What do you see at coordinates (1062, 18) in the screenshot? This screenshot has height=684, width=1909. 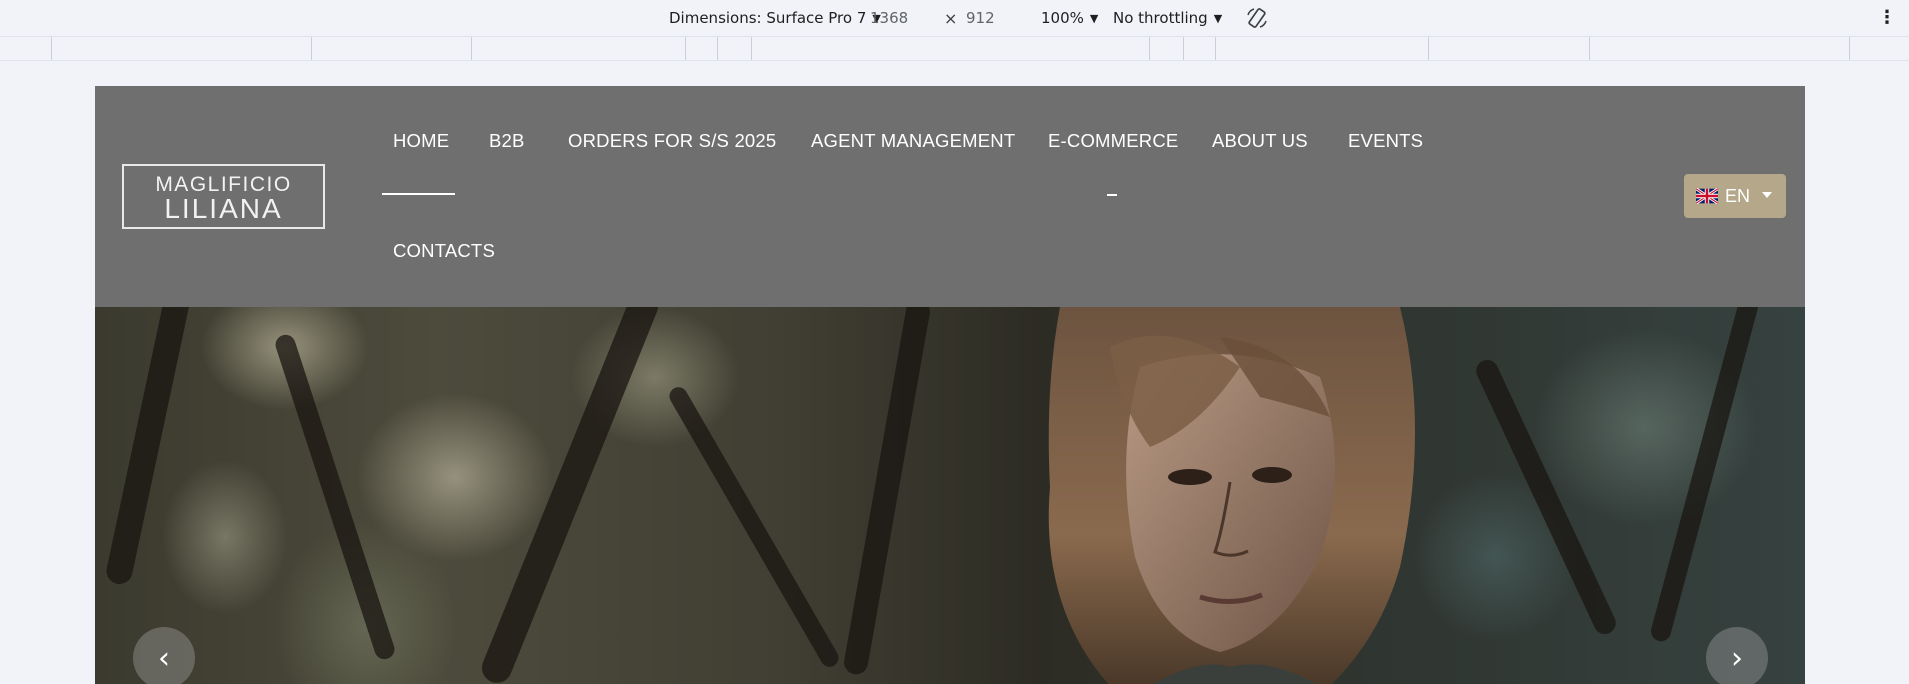 I see `zoom-label: 100%` at bounding box center [1062, 18].